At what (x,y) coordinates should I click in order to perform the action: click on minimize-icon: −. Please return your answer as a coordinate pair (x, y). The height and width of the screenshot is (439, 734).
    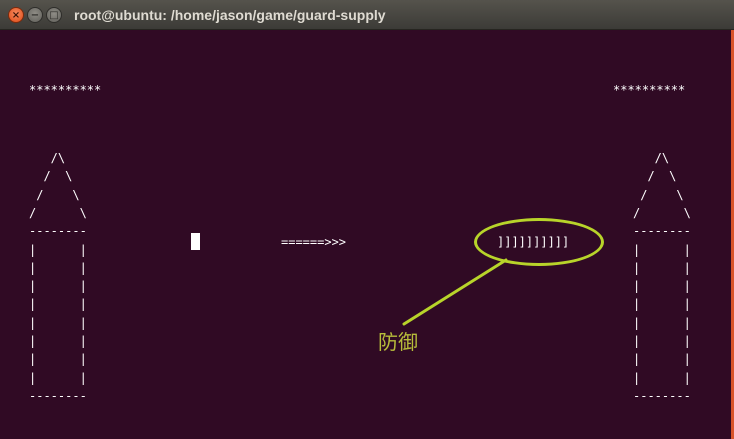
    Looking at the image, I should click on (35, 15).